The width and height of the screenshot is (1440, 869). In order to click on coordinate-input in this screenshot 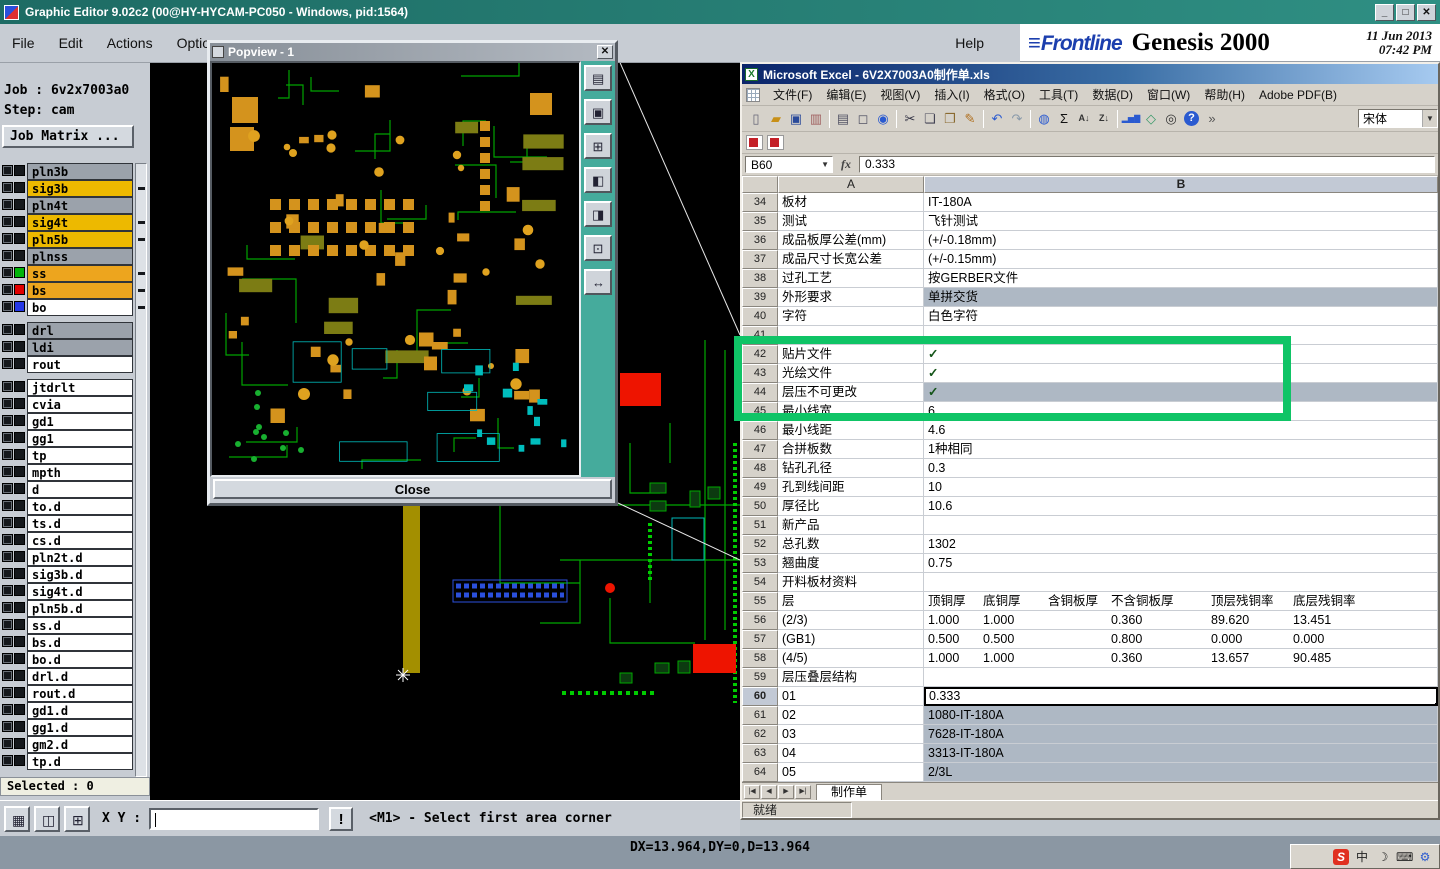, I will do `click(234, 818)`.